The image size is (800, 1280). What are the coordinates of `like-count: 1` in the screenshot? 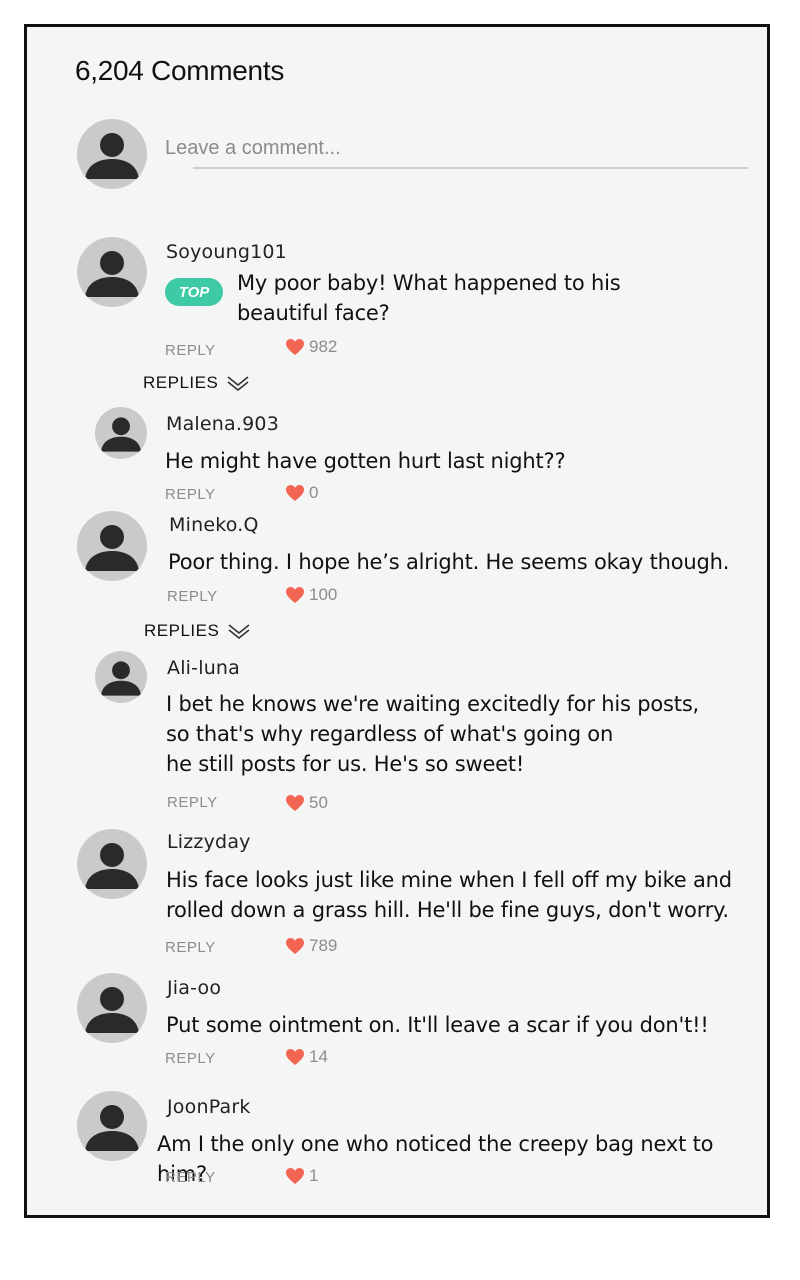 It's located at (314, 1175).